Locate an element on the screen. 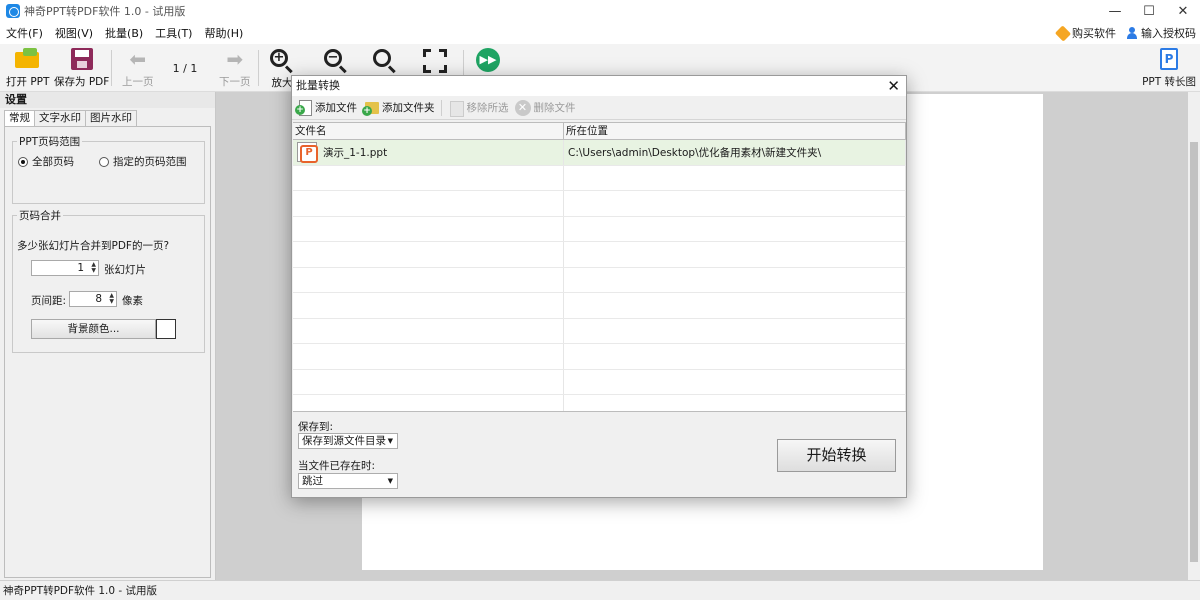 This screenshot has height=600, width=1200. save-pdf-button: 保存为 PDF is located at coordinates (81, 69).